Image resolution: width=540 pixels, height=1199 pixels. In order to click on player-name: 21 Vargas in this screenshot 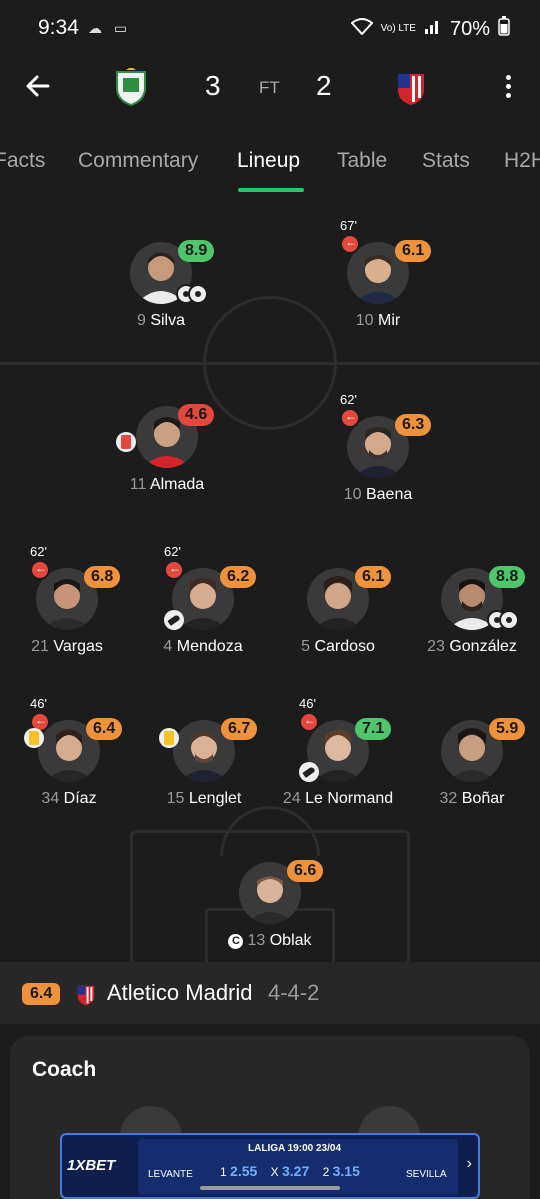, I will do `click(67, 646)`.